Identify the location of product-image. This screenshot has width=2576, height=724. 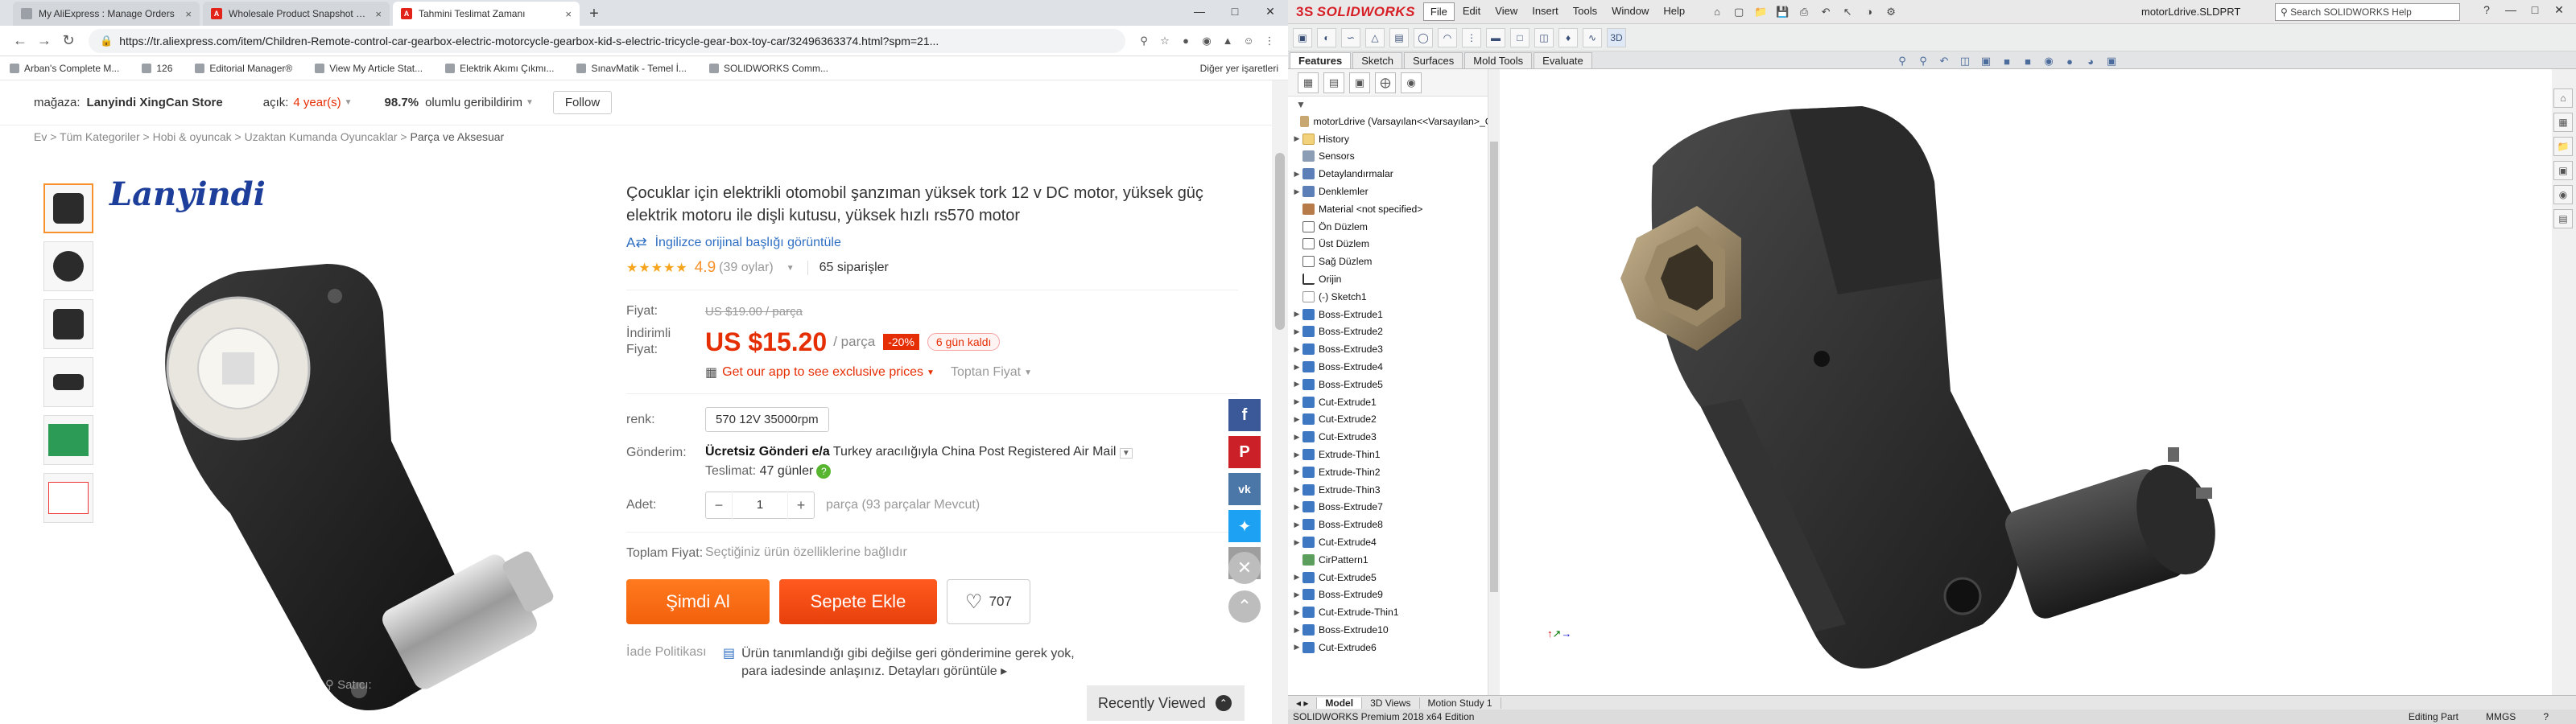
(351, 449).